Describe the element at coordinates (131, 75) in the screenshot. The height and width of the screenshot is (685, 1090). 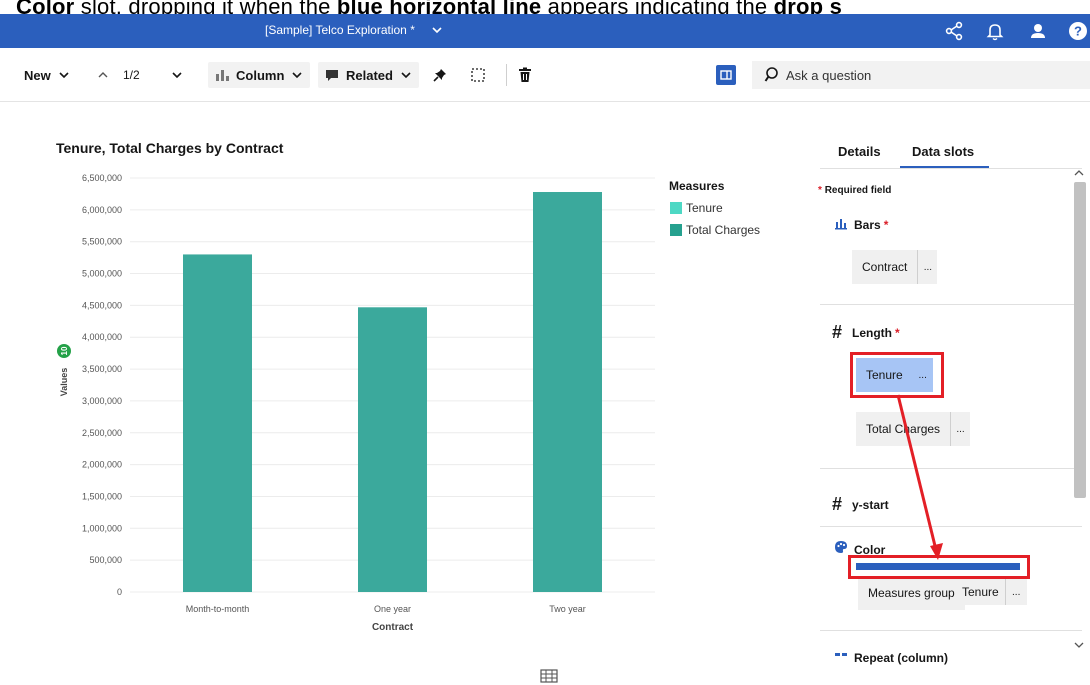
I see `page-indicator: 1/2` at that location.